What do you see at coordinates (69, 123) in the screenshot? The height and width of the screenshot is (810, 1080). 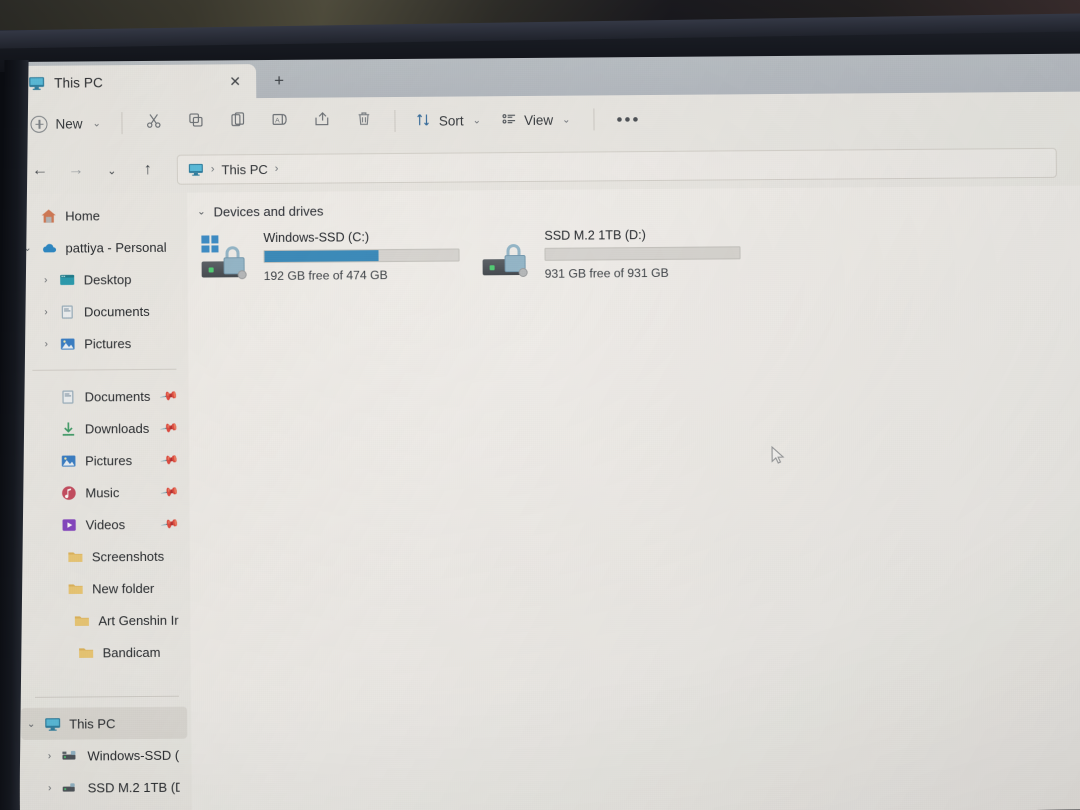 I see `new-button-label: New` at bounding box center [69, 123].